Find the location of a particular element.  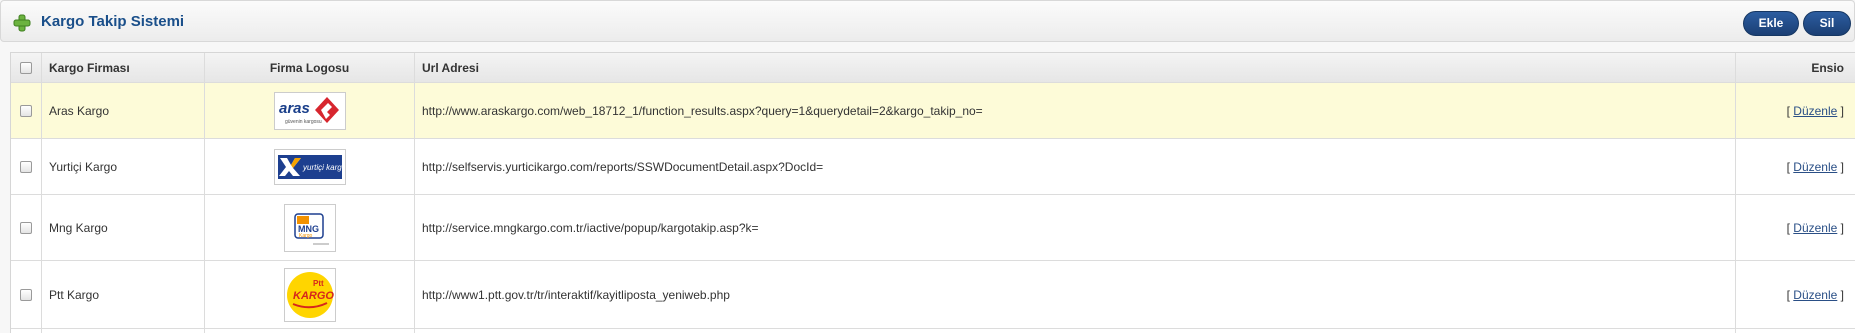

mng-logo: MNG Kargo is located at coordinates (309, 227).